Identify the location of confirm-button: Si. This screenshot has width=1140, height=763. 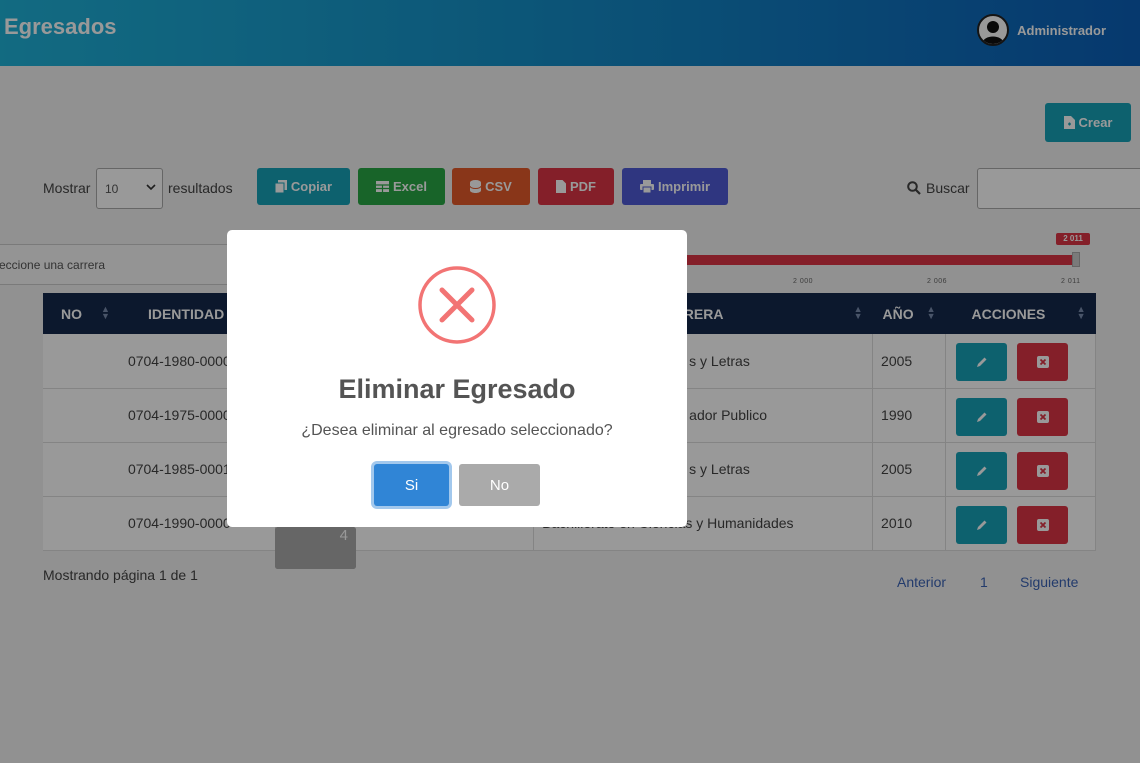
(411, 485).